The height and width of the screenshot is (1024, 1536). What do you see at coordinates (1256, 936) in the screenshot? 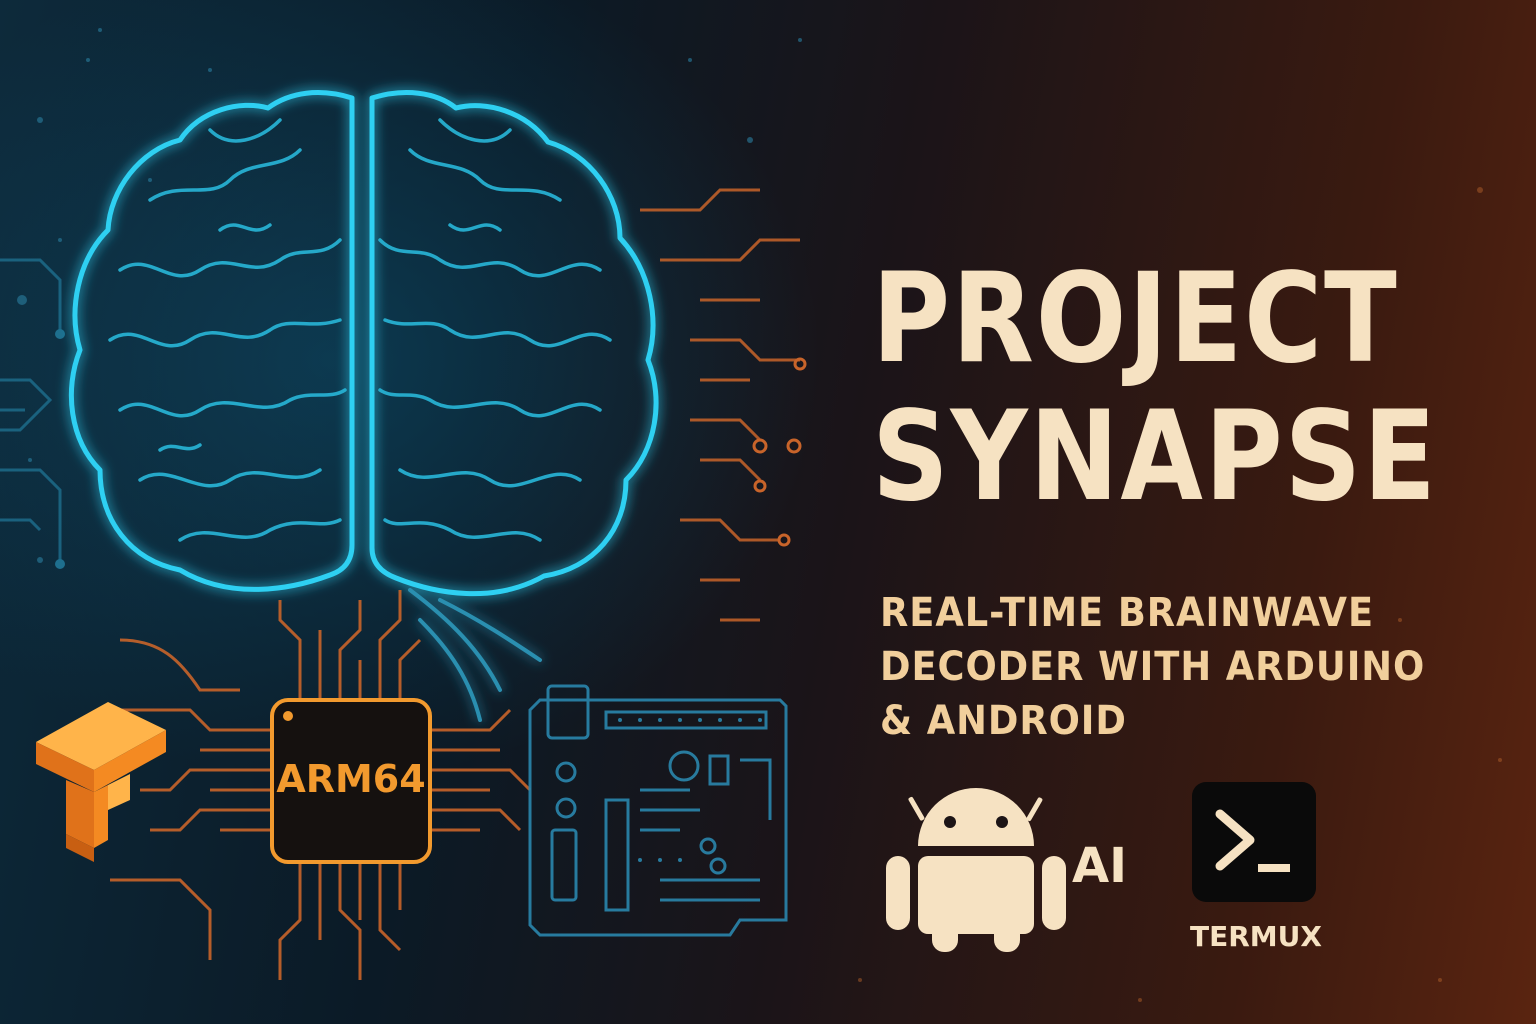
I see `termux-label: TERMUX` at bounding box center [1256, 936].